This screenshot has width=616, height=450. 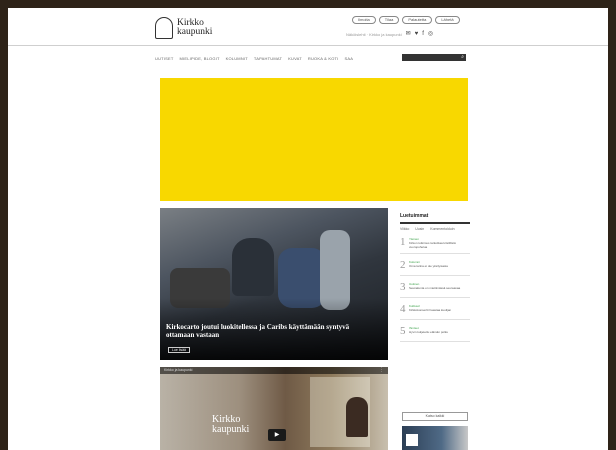 I want to click on more-icon: ⋮, so click(x=381, y=370).